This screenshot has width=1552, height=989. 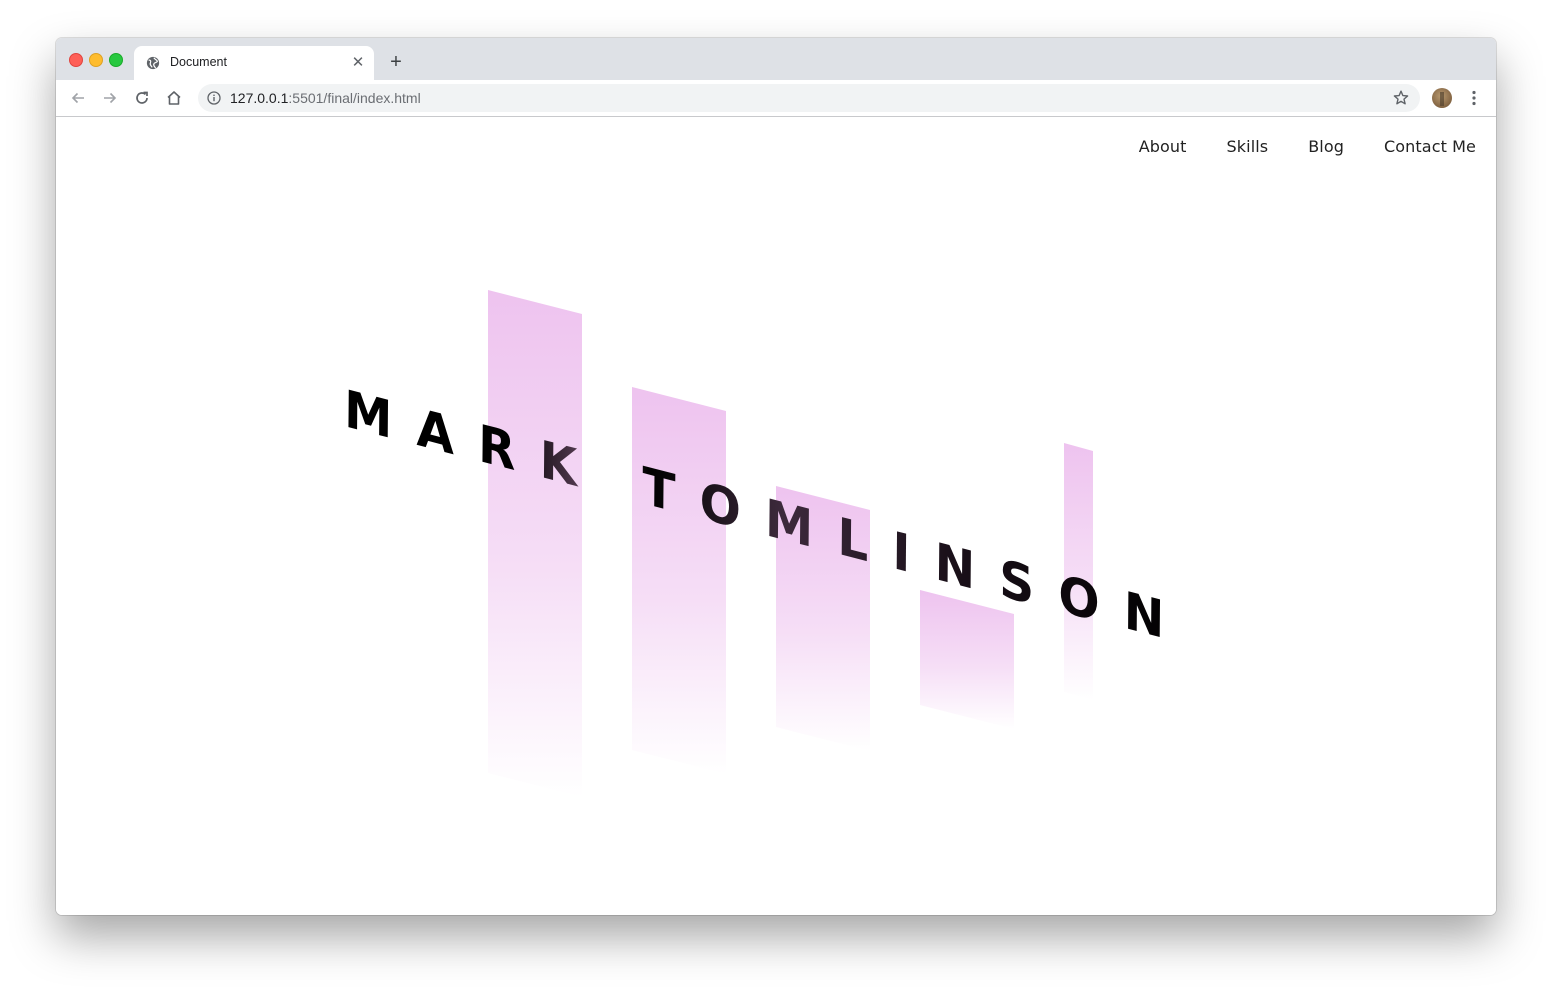 What do you see at coordinates (1442, 98) in the screenshot?
I see `profile-avatar` at bounding box center [1442, 98].